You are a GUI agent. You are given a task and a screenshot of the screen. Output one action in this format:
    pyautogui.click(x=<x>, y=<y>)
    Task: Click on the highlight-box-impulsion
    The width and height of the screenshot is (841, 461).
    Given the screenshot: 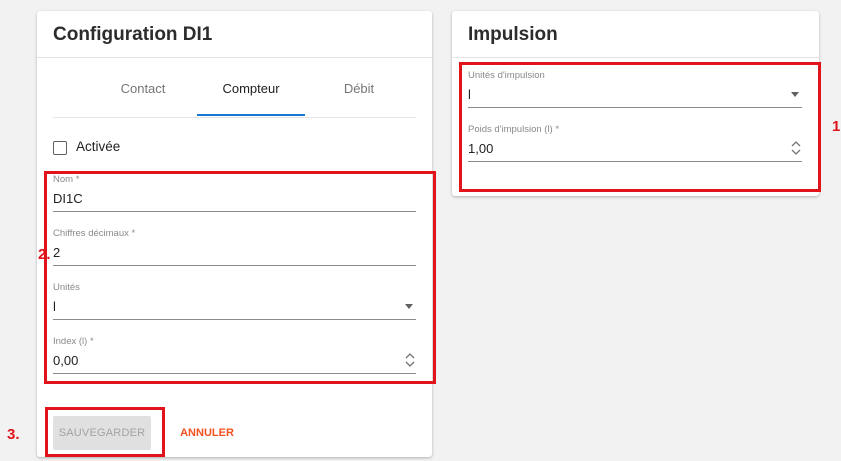 What is the action you would take?
    pyautogui.click(x=640, y=127)
    